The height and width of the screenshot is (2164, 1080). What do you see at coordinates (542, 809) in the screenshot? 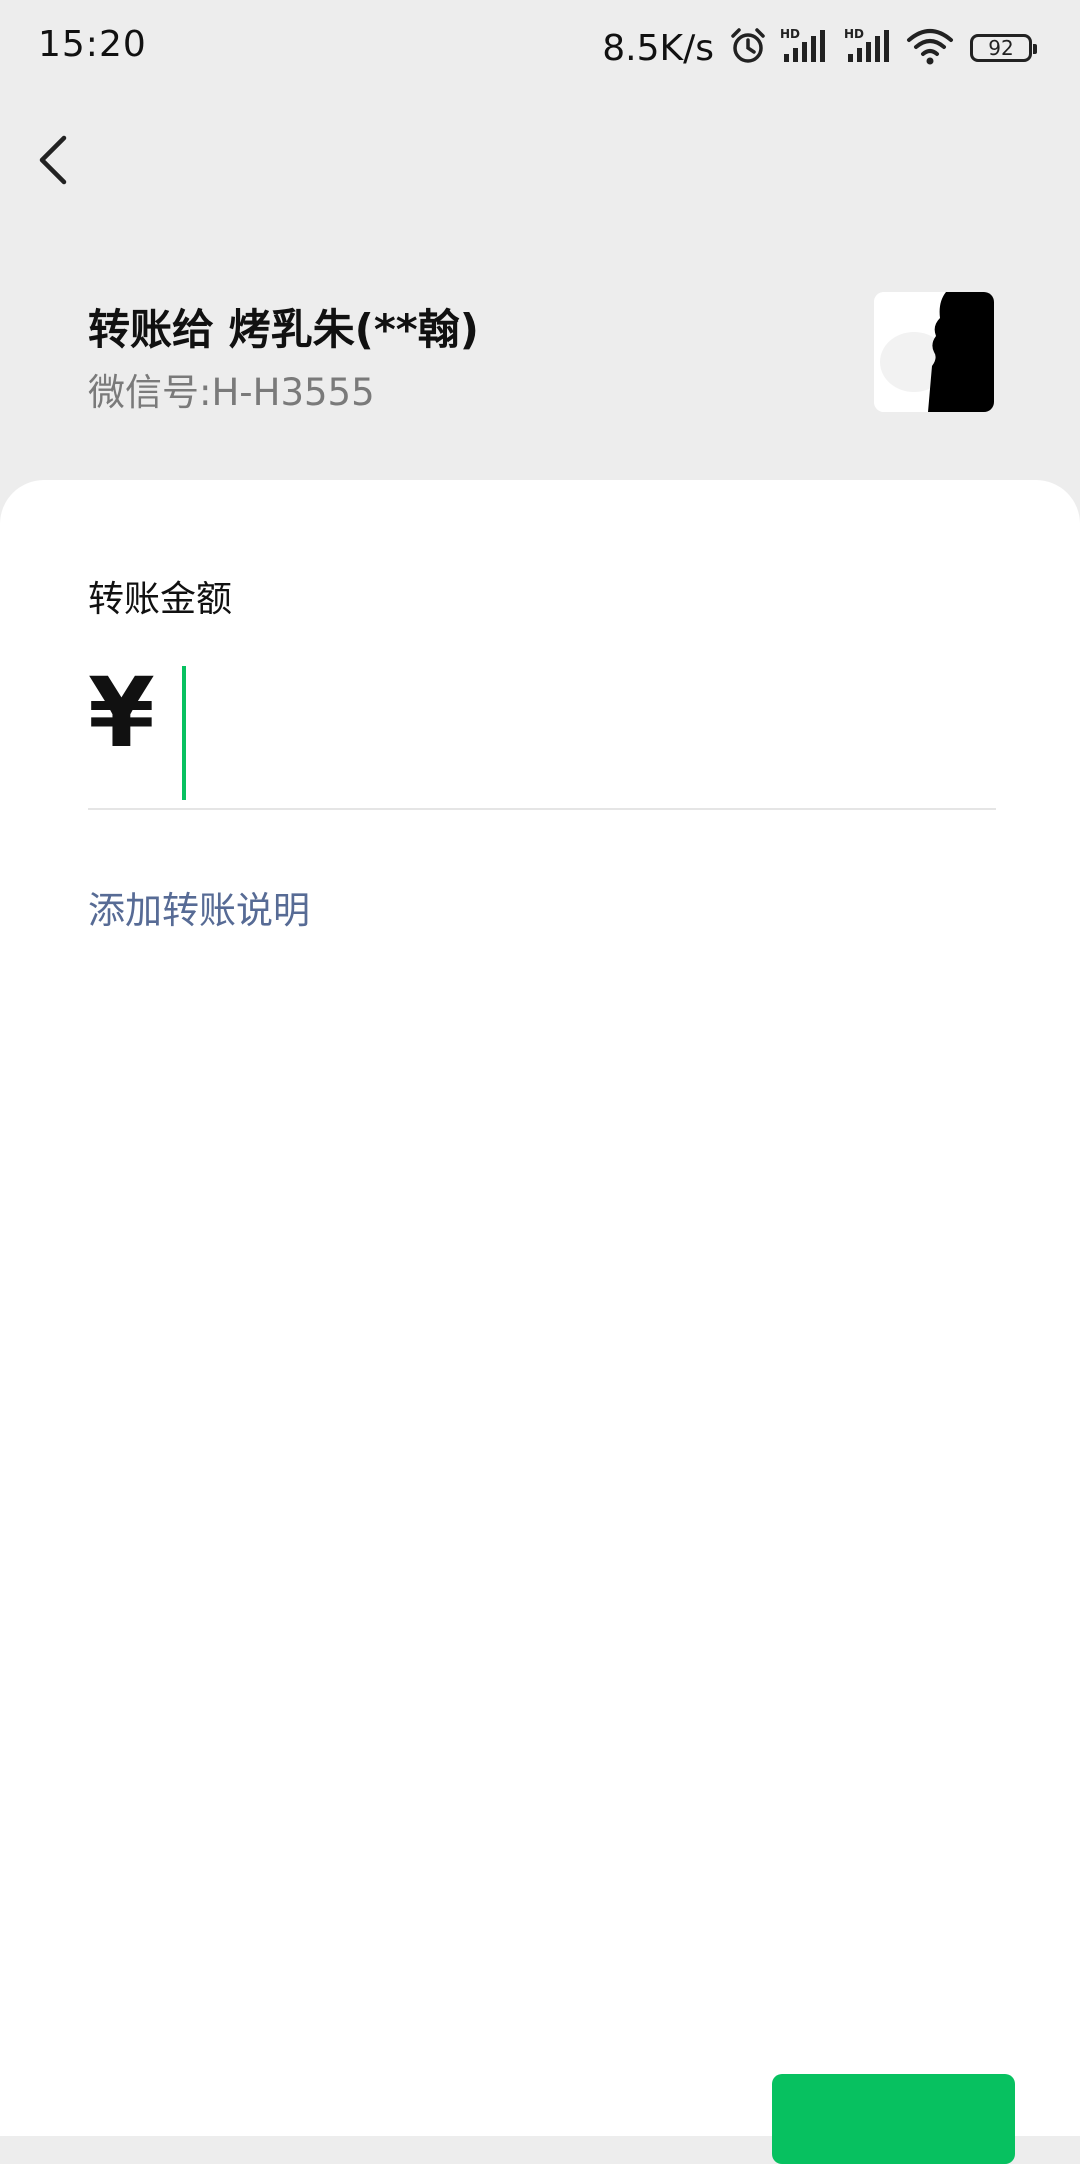
I see `divider` at bounding box center [542, 809].